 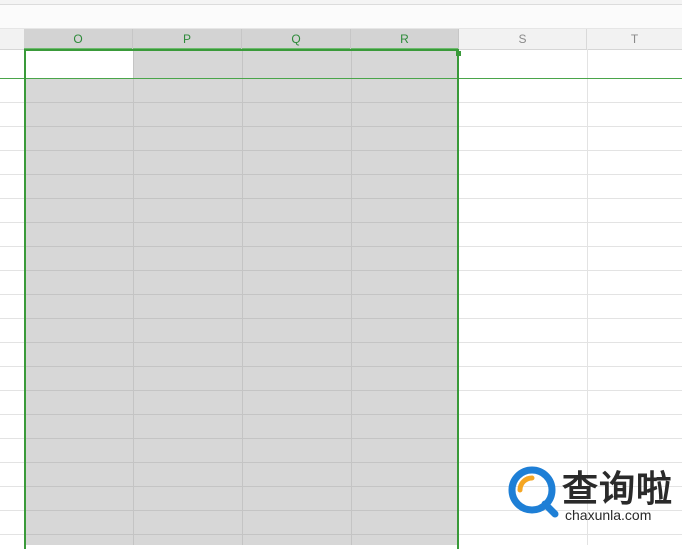 I want to click on watermark: 查询啦 chaxunla.com, so click(x=595, y=493).